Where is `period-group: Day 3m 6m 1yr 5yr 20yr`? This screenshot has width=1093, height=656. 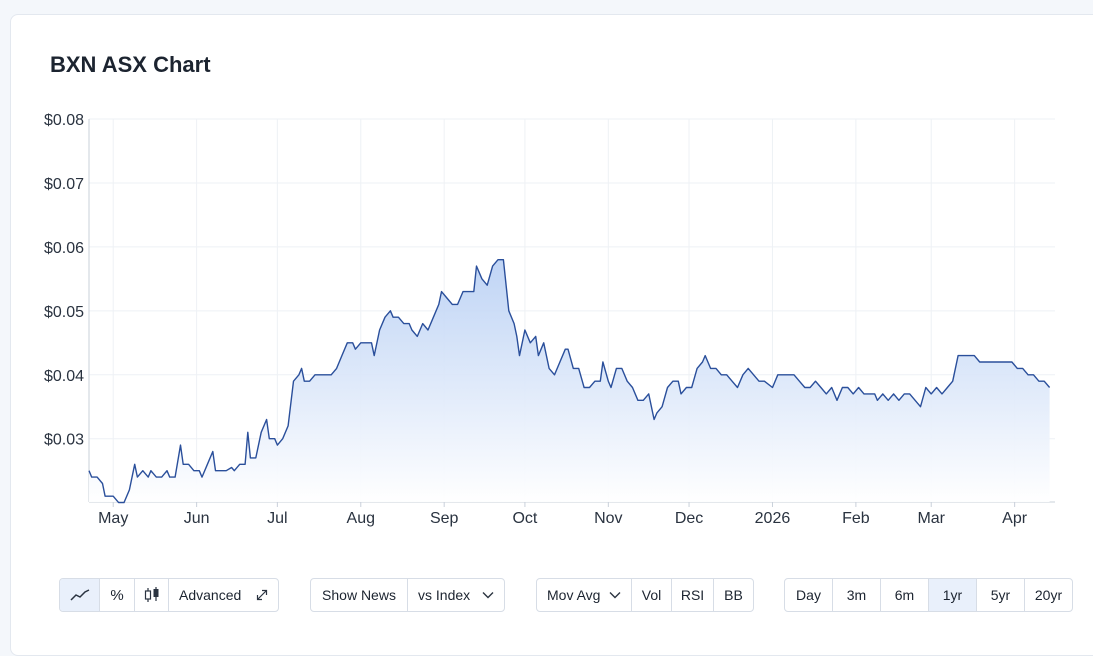 period-group: Day 3m 6m 1yr 5yr 20yr is located at coordinates (928, 595).